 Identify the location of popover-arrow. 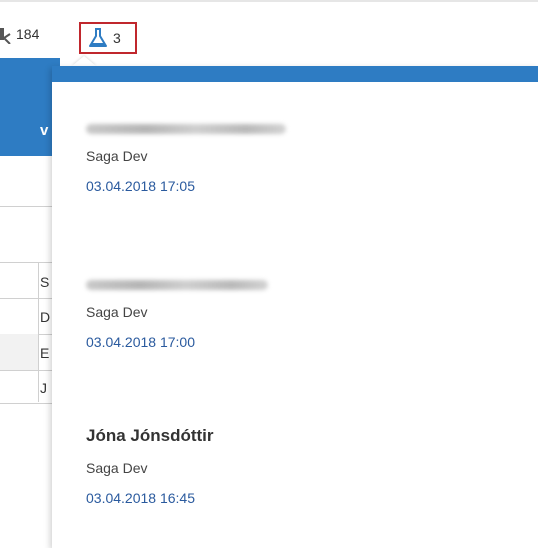
(84, 61).